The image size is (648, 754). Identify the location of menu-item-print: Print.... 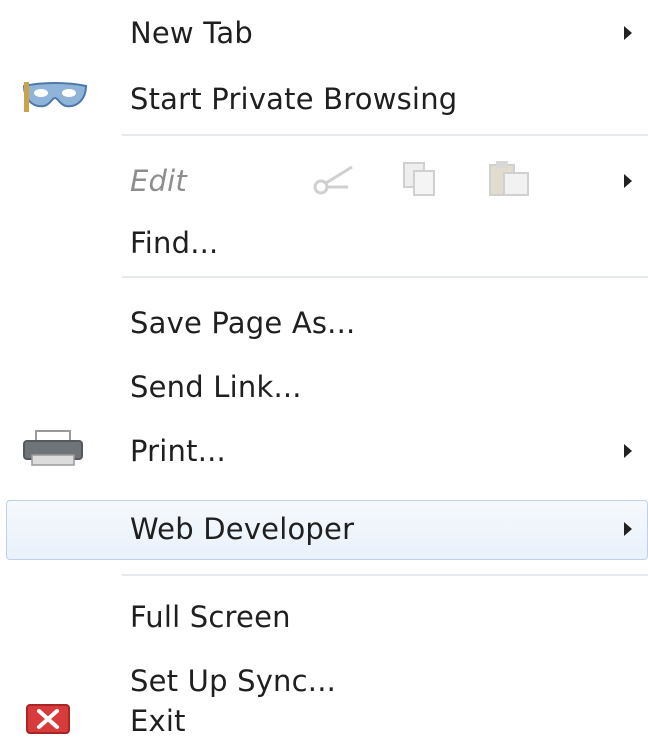
(324, 451).